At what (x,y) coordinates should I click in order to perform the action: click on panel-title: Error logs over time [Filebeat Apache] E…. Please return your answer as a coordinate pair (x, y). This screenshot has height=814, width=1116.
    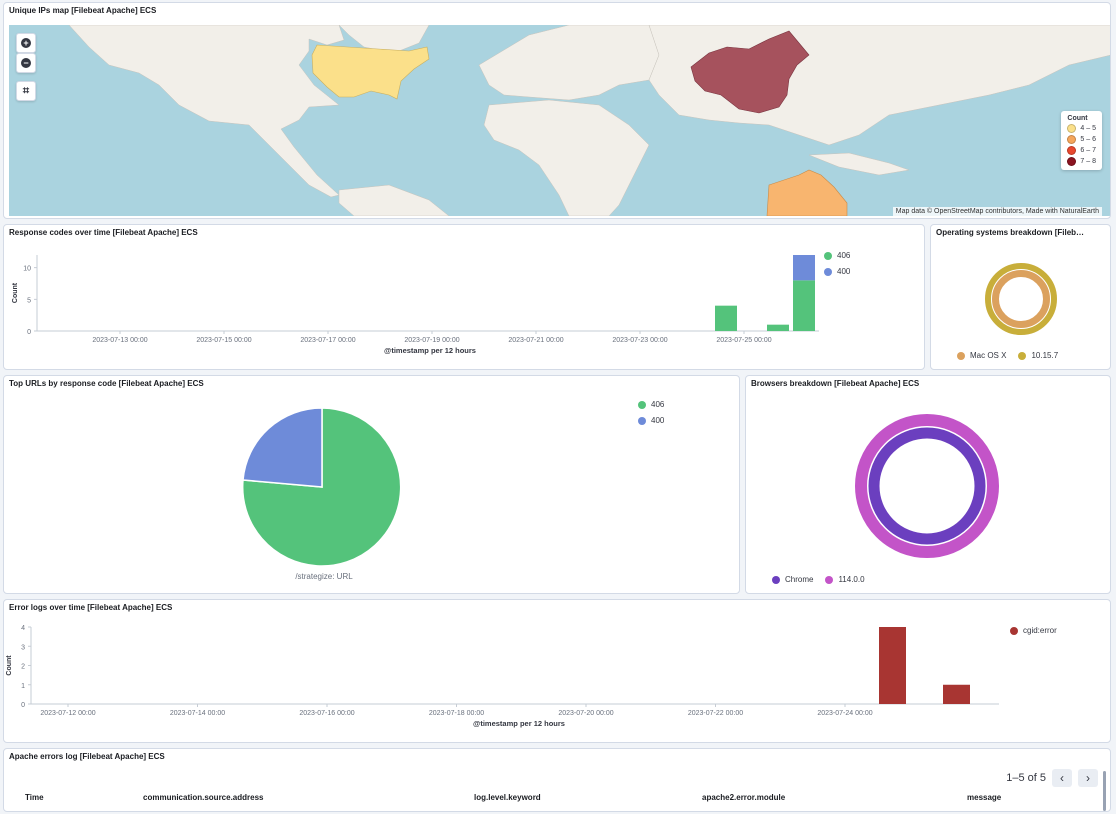
    Looking at the image, I should click on (91, 607).